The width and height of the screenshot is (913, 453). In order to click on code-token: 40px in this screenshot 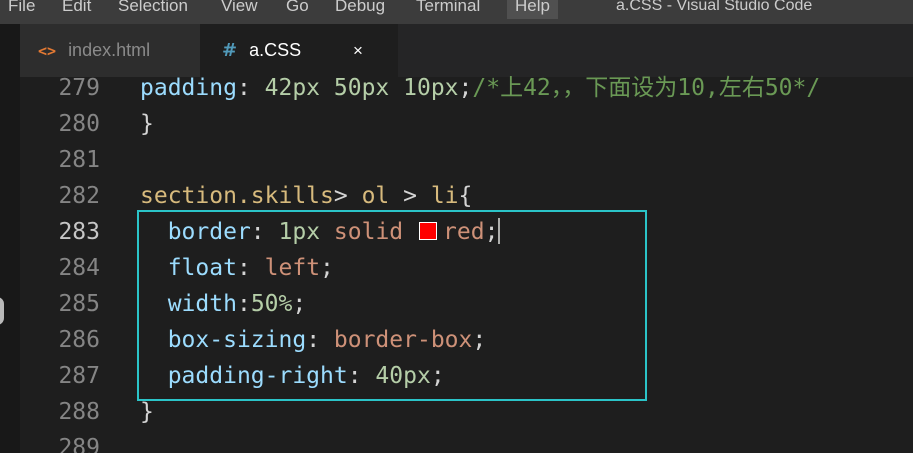, I will do `click(403, 376)`.